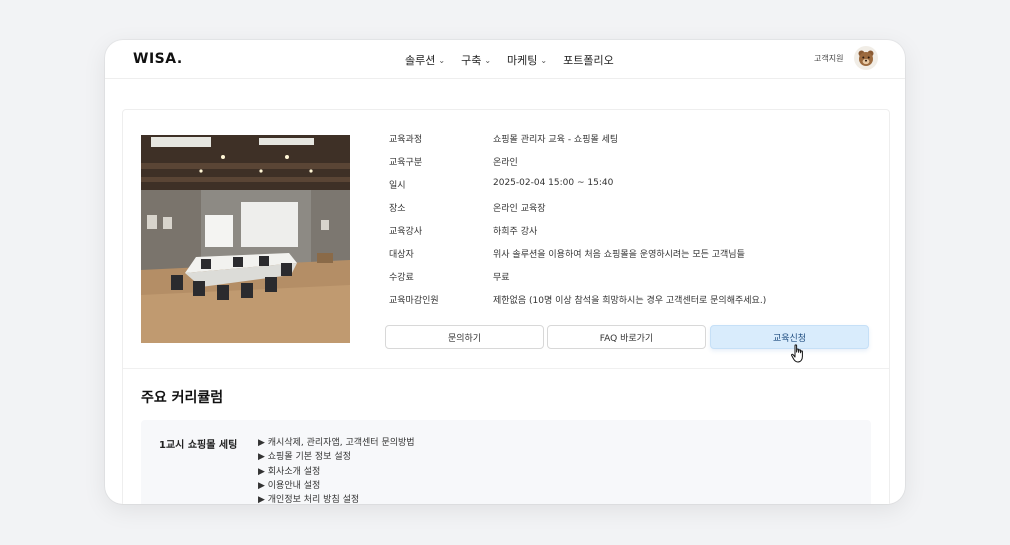  Describe the element at coordinates (464, 337) in the screenshot. I see `inquiry-button: 문의하기` at that location.